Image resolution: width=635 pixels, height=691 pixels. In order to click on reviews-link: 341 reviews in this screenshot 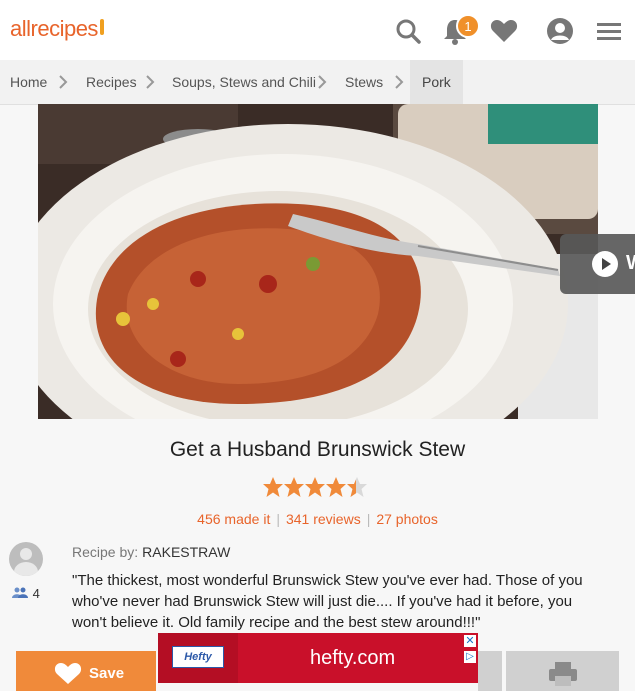, I will do `click(323, 519)`.